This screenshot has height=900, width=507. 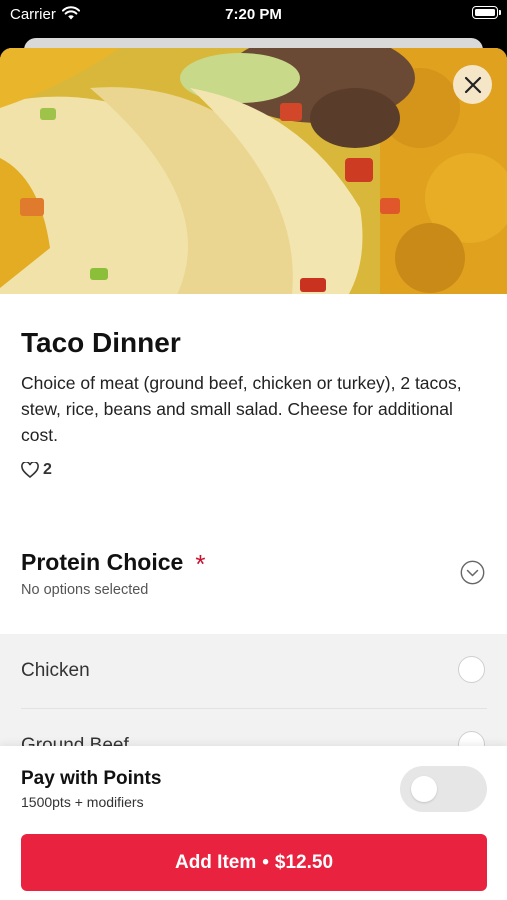 What do you see at coordinates (304, 862) in the screenshot?
I see `add-item-price: $12.50` at bounding box center [304, 862].